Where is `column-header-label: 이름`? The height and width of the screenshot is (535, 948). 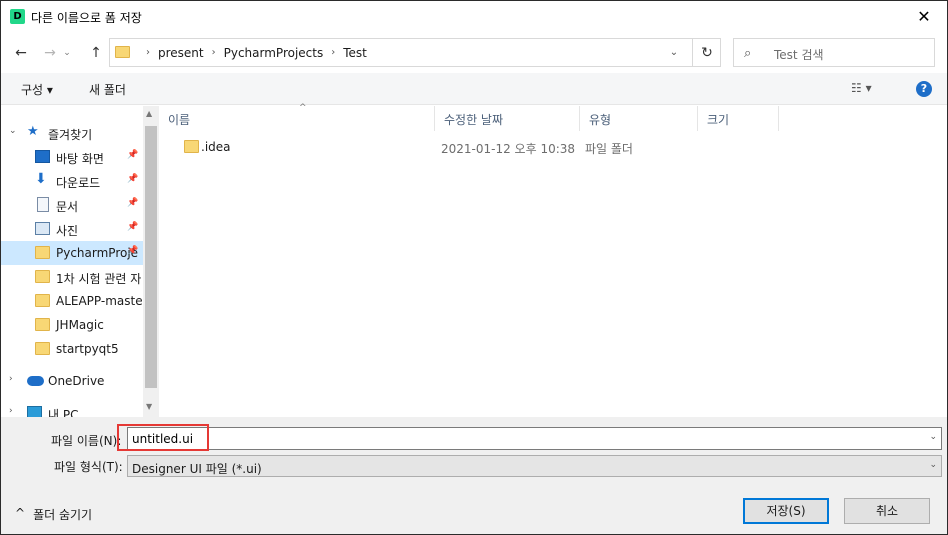 column-header-label: 이름 is located at coordinates (179, 120).